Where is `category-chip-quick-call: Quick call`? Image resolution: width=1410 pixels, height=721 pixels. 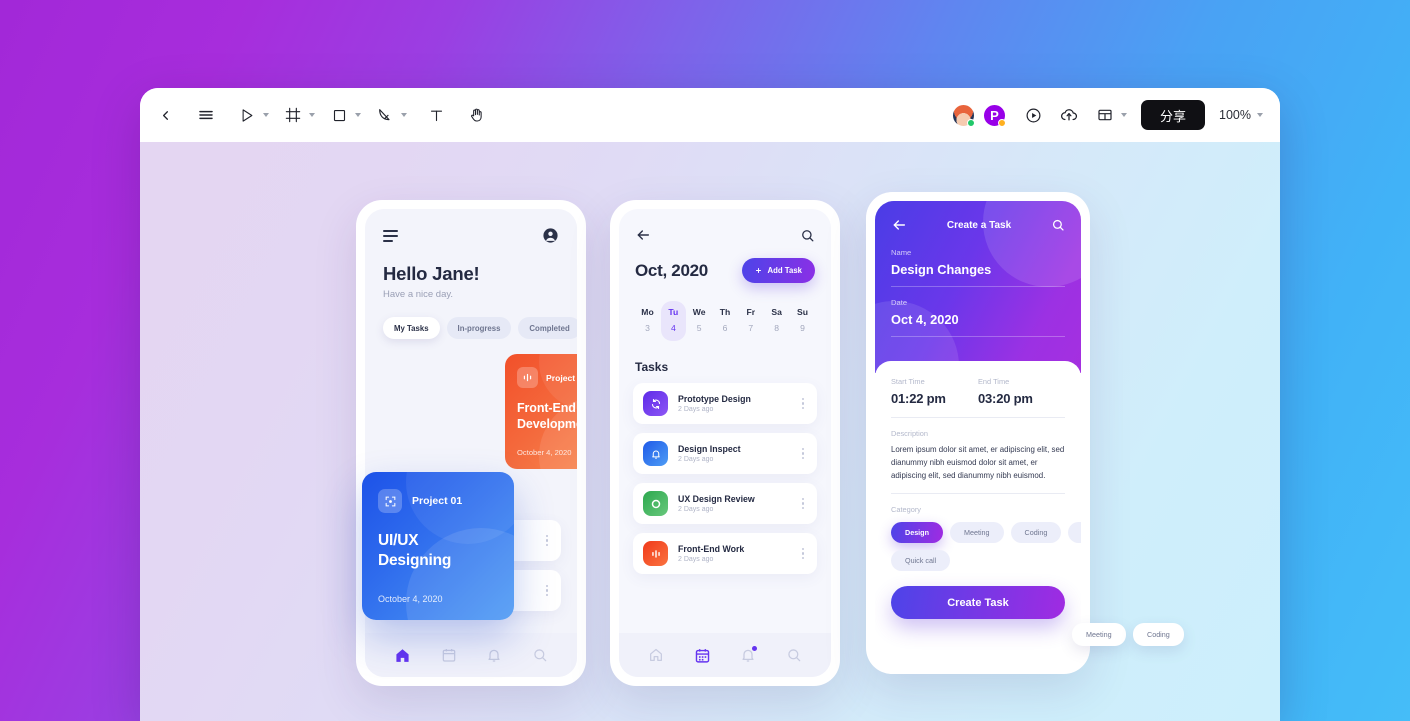
category-chip-quick-call: Quick call is located at coordinates (921, 561).